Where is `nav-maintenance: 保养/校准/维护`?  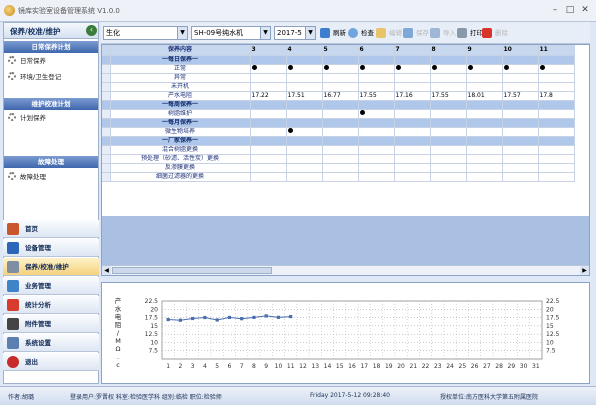 nav-maintenance: 保养/校准/维护 is located at coordinates (51, 267).